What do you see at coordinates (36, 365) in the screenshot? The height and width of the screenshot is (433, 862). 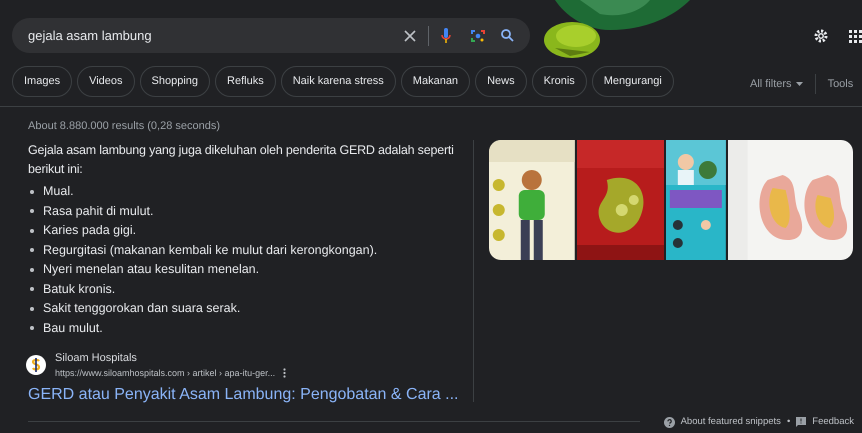 I see `site-logo-icon` at bounding box center [36, 365].